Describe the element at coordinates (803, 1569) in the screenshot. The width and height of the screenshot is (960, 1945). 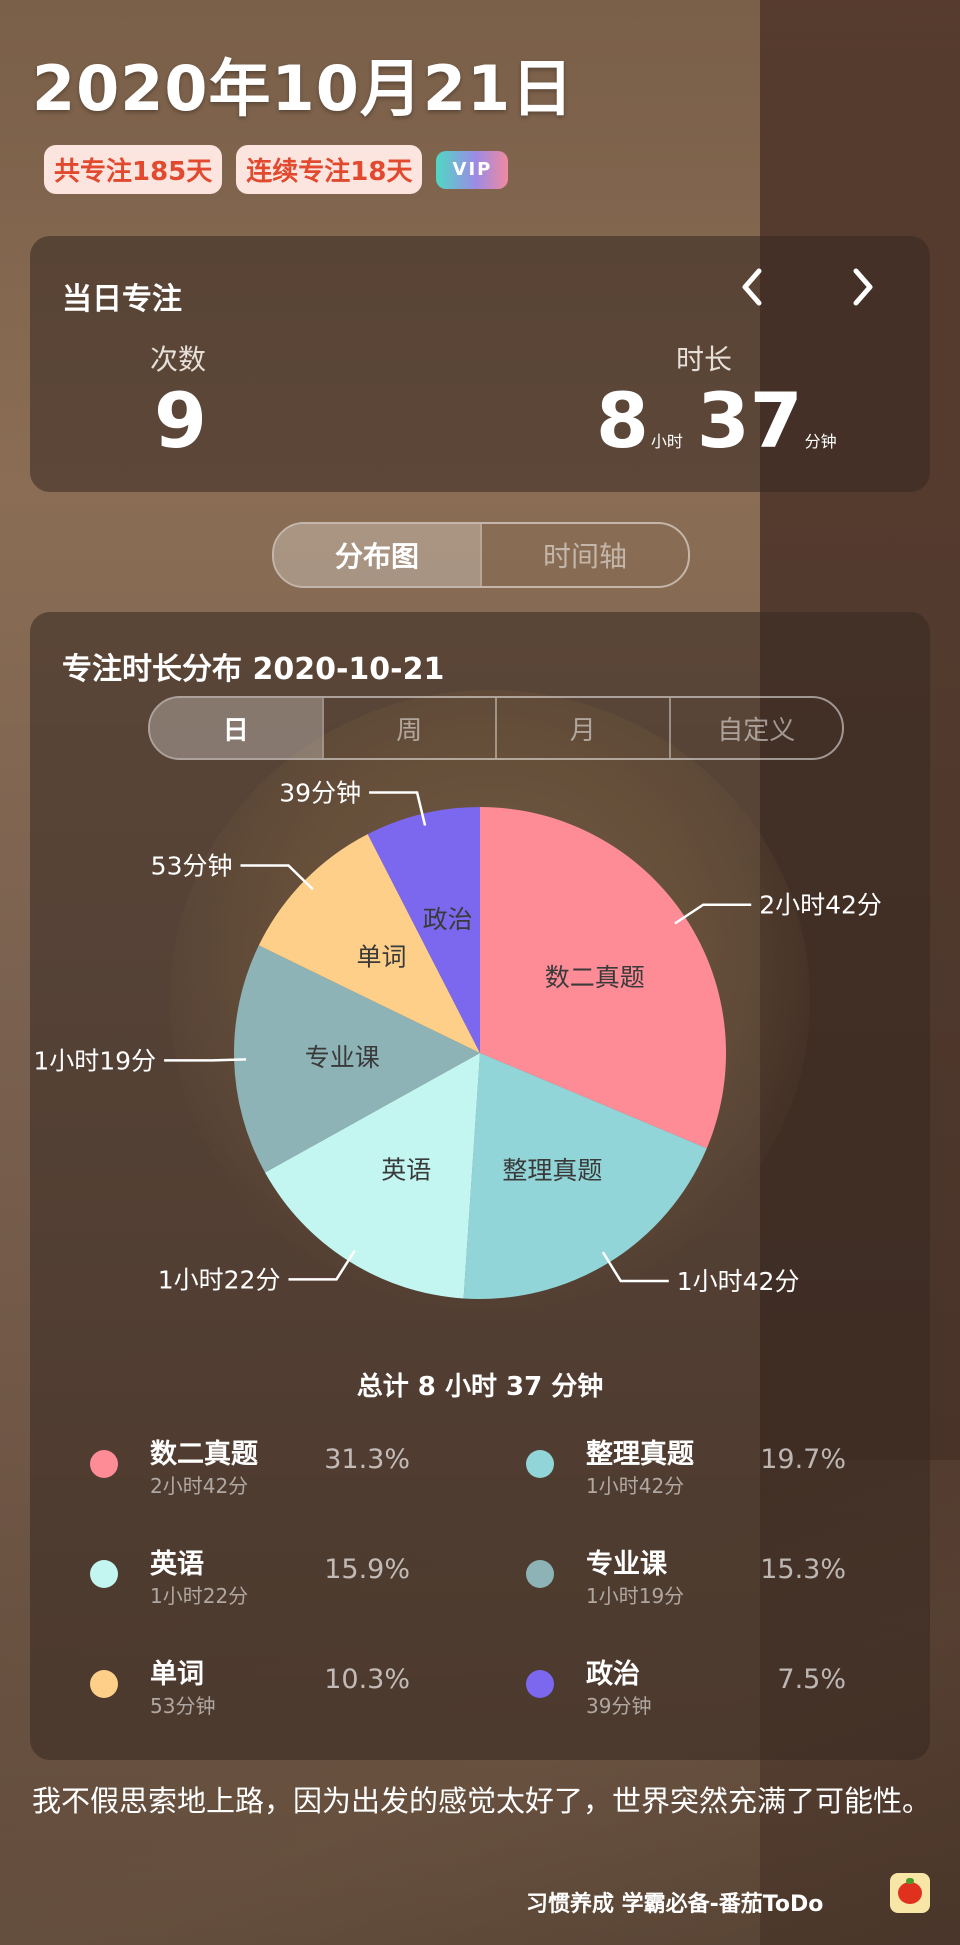
I see `legend-percent: 15.3%` at that location.